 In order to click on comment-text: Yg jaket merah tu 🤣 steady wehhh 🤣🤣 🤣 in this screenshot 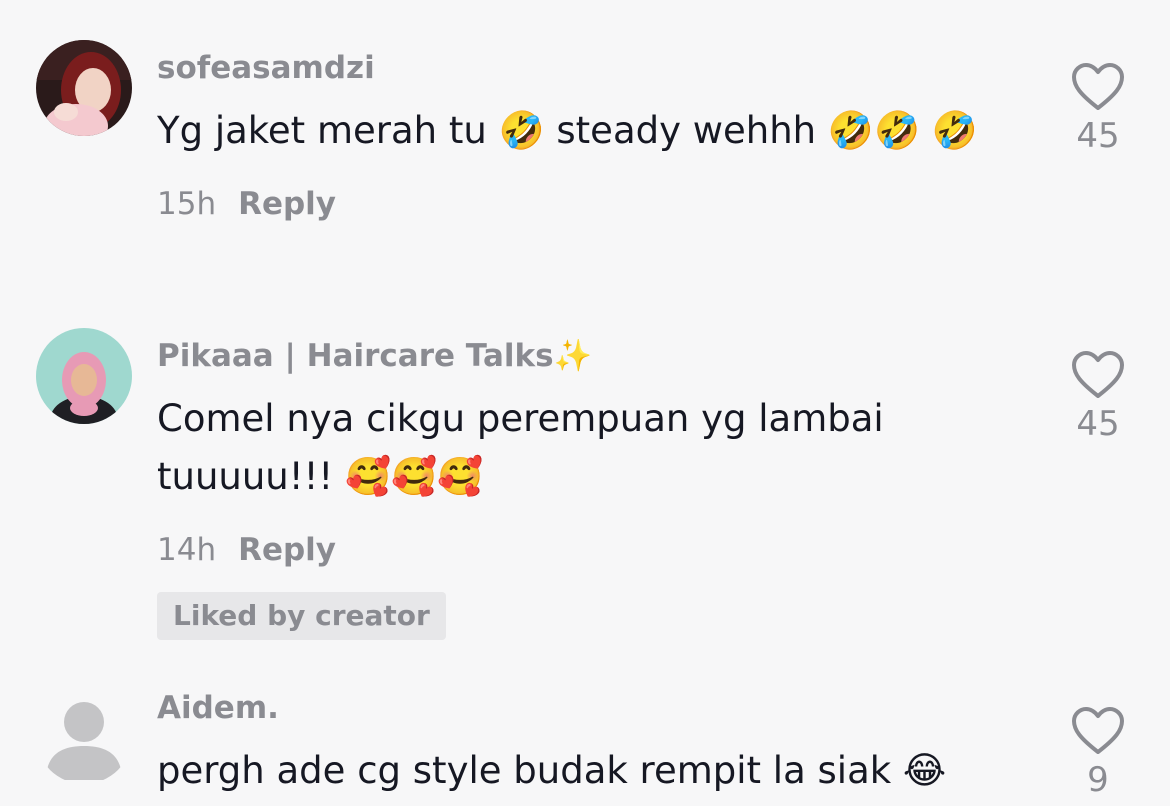, I will do `click(567, 130)`.